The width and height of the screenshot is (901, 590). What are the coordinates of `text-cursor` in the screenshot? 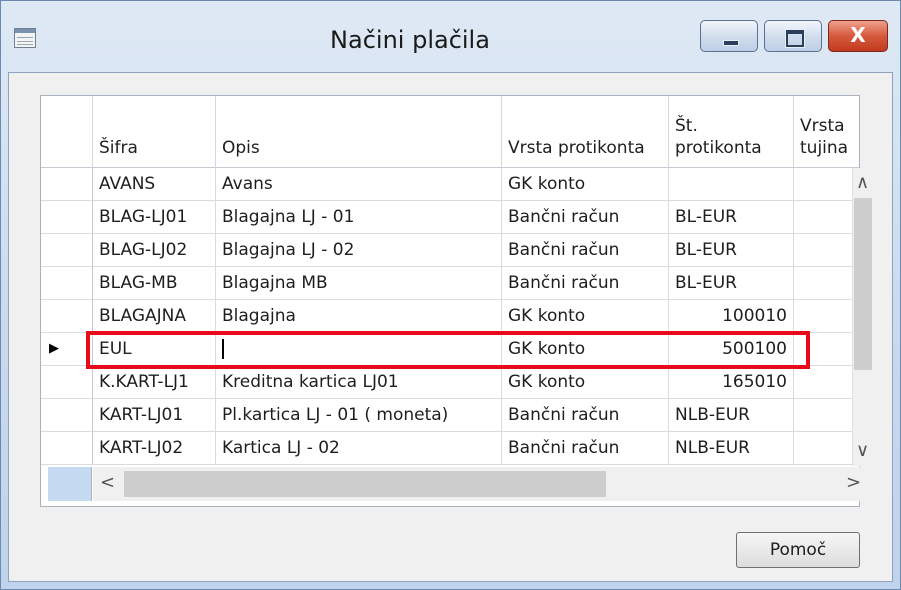 It's located at (223, 349).